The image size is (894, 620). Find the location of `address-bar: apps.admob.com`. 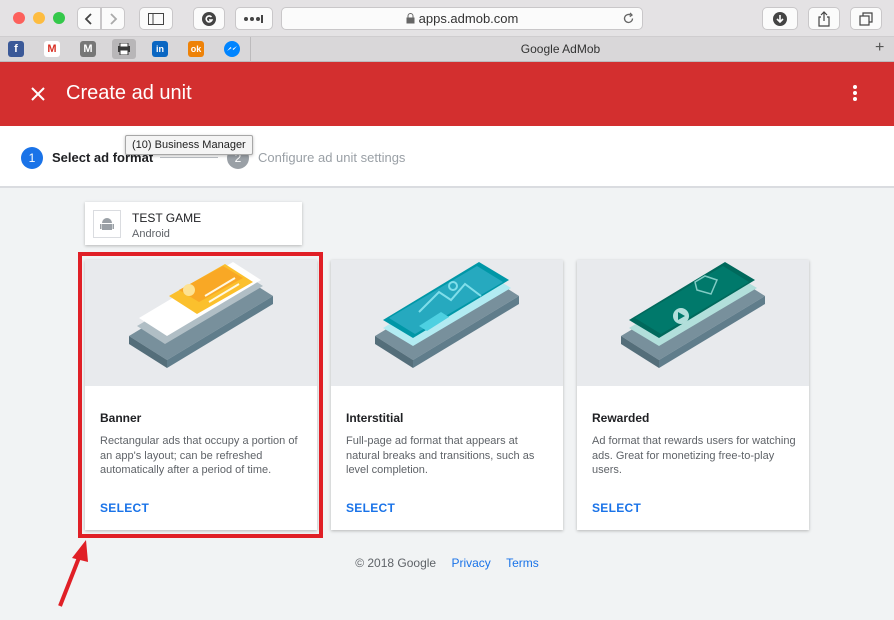

address-bar: apps.admob.com is located at coordinates (462, 18).